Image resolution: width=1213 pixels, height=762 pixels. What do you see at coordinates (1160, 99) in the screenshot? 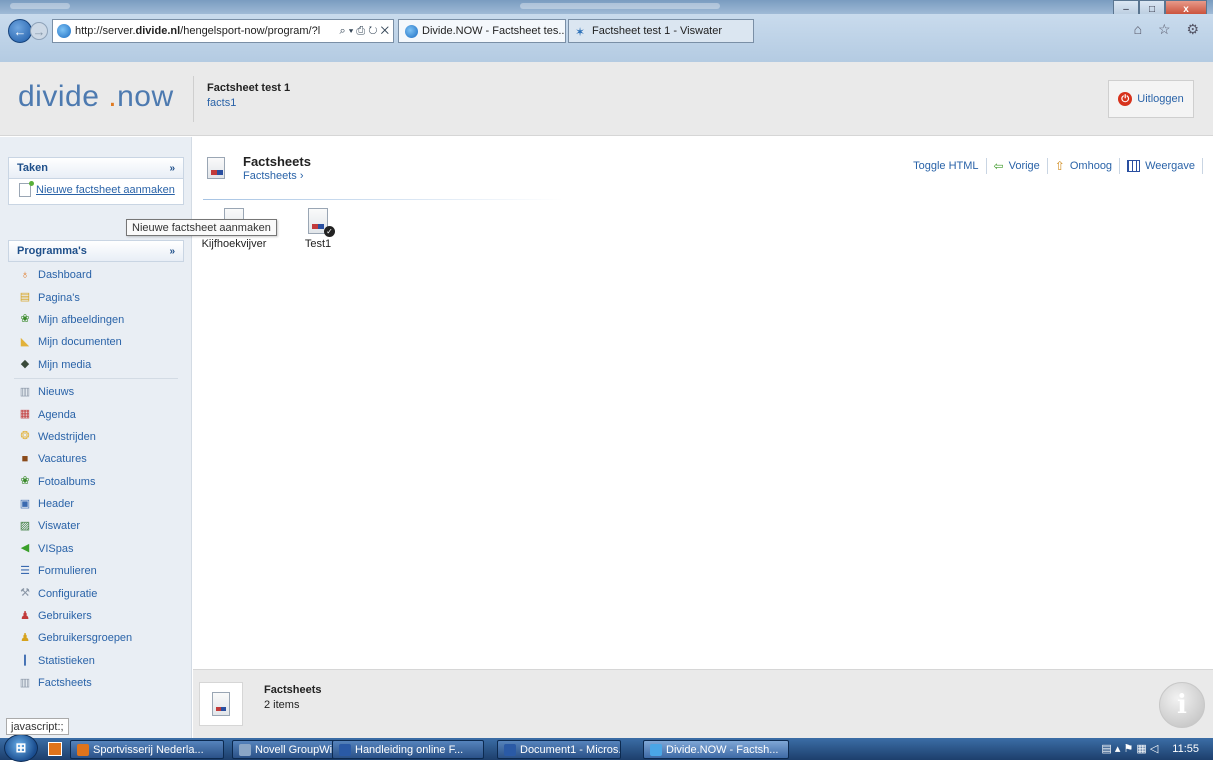
I see `logout-label: Uitloggen` at bounding box center [1160, 99].